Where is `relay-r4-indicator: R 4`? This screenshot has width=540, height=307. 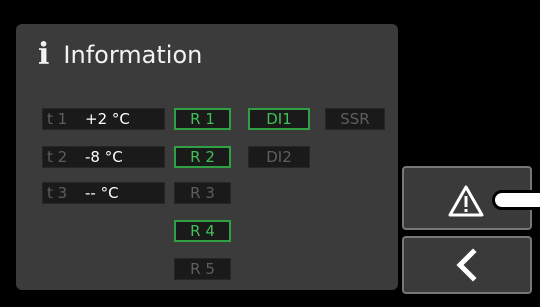 relay-r4-indicator: R 4 is located at coordinates (202, 231).